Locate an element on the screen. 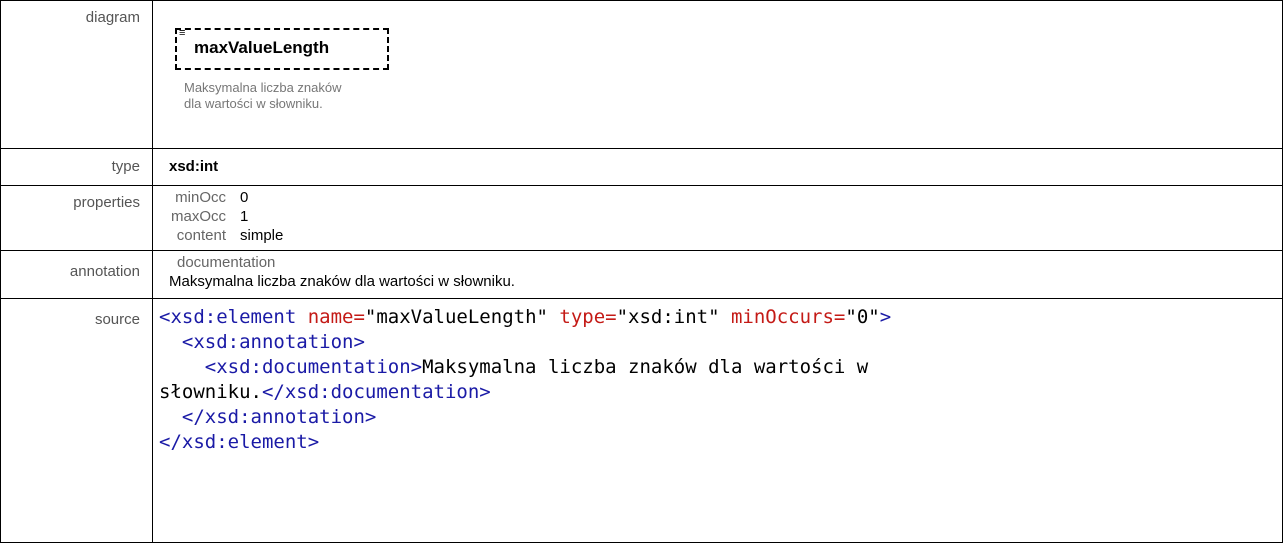 This screenshot has width=1283, height=543. code-tag: </xsd:documentation> is located at coordinates (376, 392).